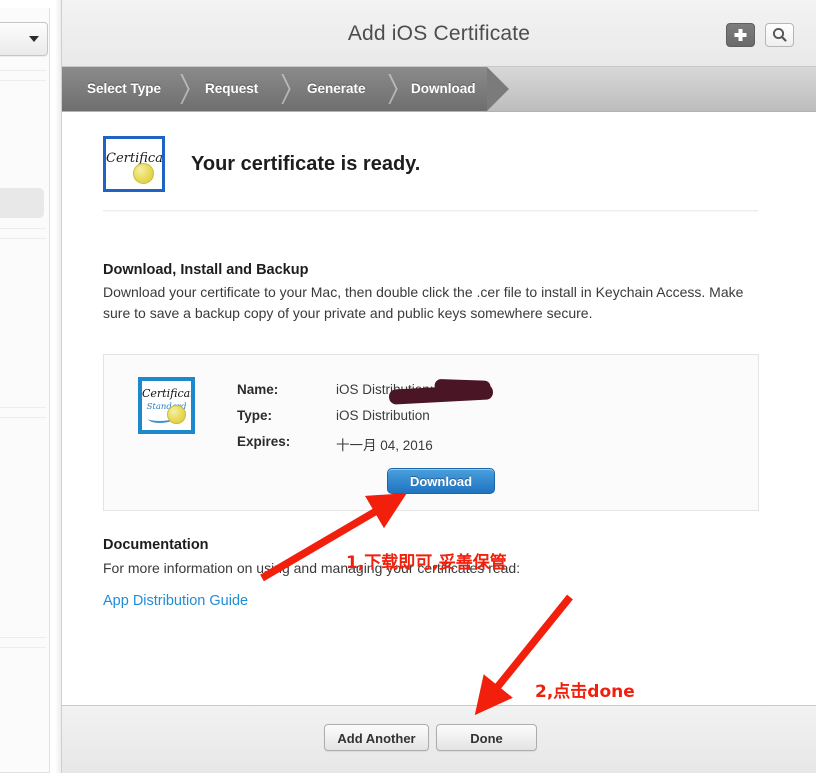 The height and width of the screenshot is (778, 816). Describe the element at coordinates (22, 203) in the screenshot. I see `sidebar-list-item` at that location.